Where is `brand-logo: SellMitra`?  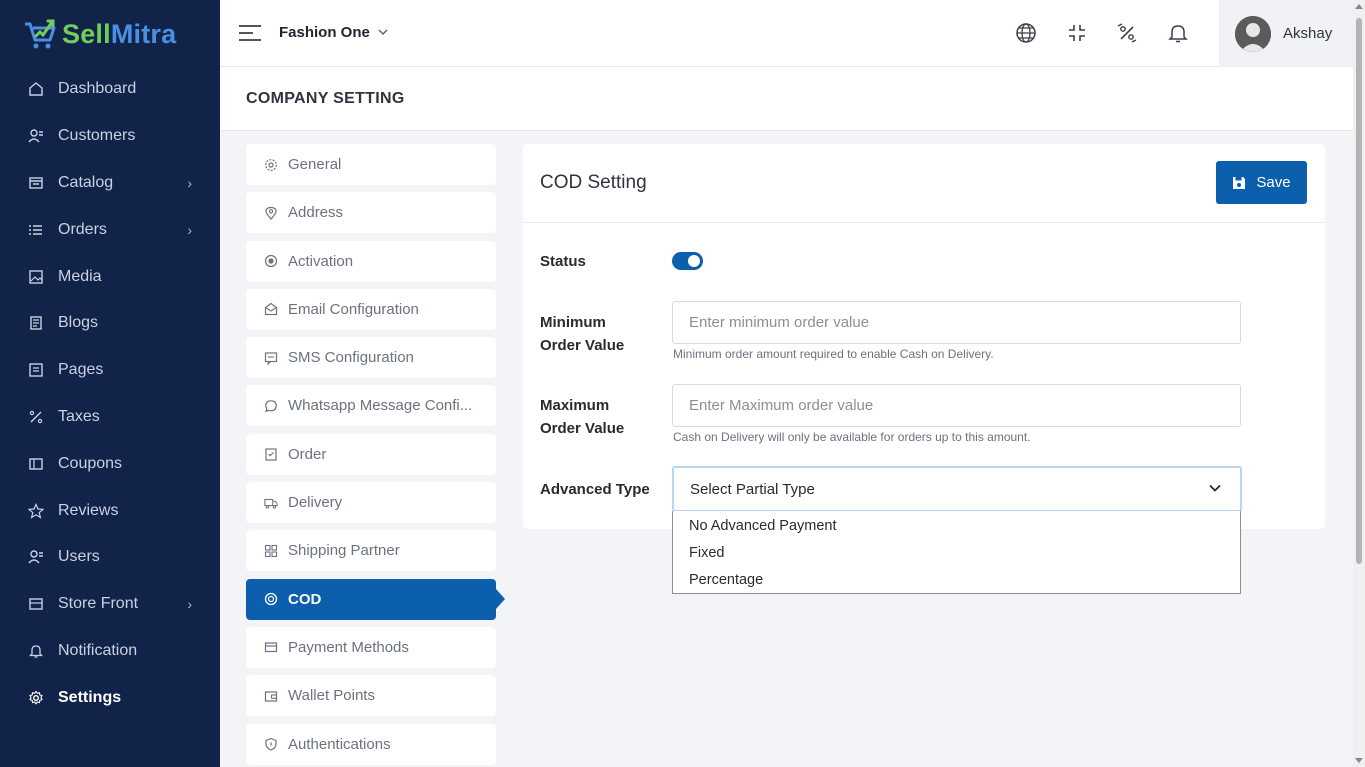
brand-logo: SellMitra is located at coordinates (99, 34).